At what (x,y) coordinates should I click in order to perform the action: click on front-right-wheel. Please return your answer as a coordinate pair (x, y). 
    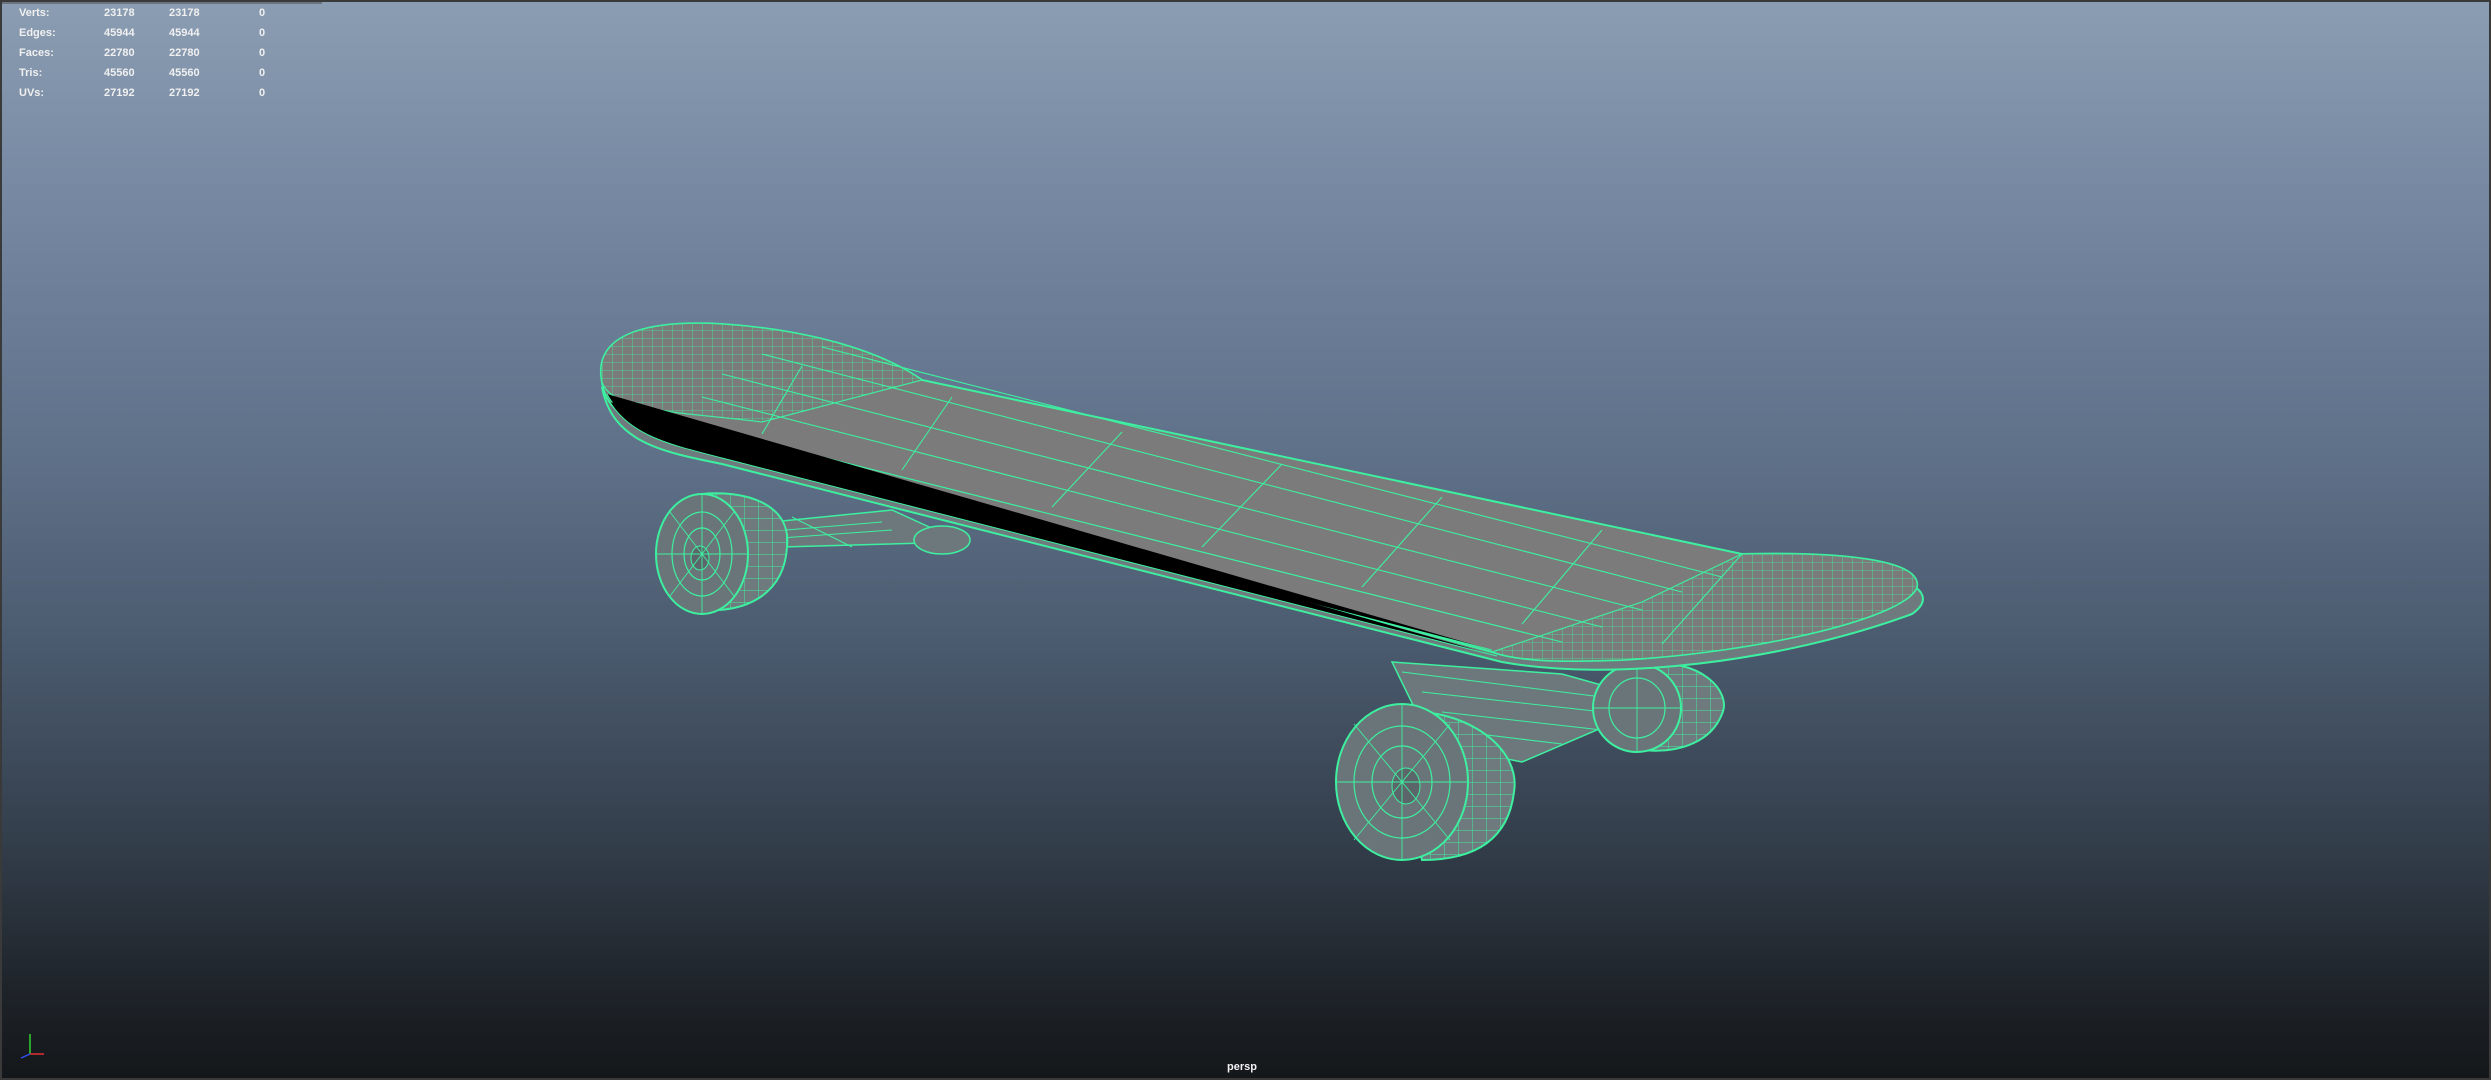
    Looking at the image, I should click on (1658, 707).